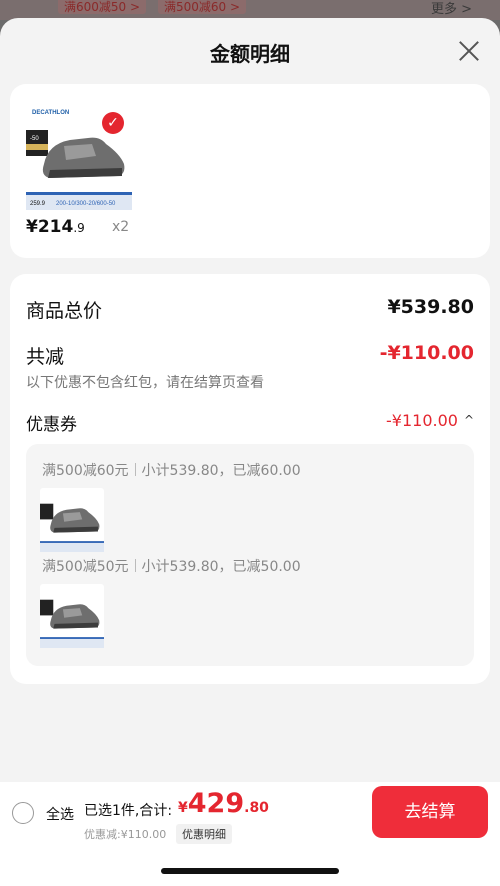  I want to click on sheet-header: 金额明细, so click(250, 50).